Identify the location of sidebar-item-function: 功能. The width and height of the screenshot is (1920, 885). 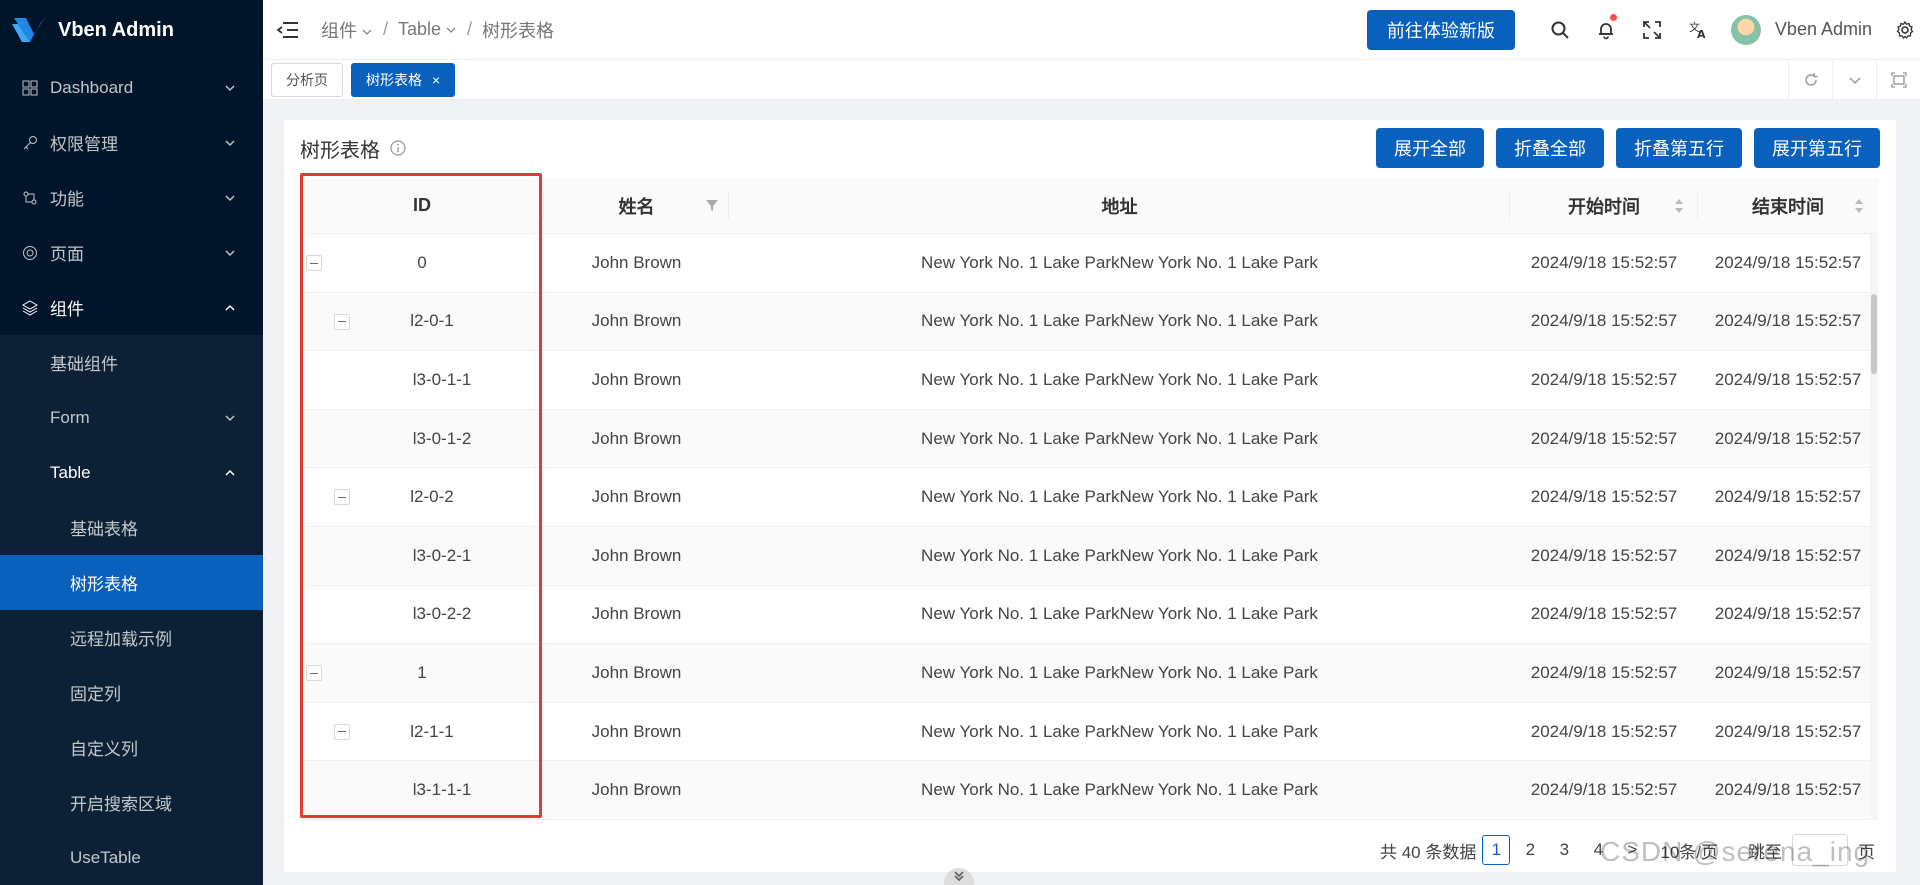
(131, 197).